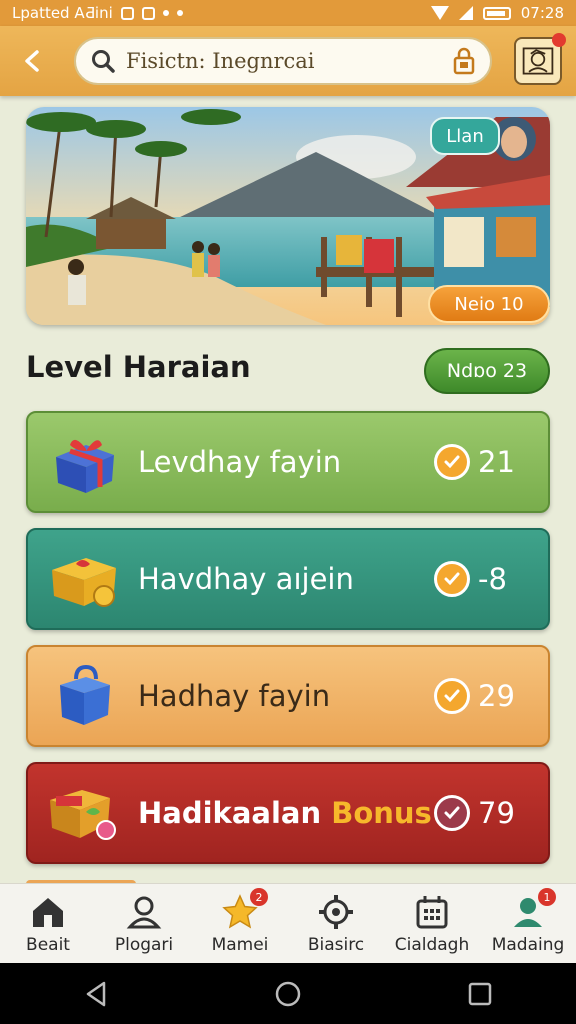 The height and width of the screenshot is (1024, 576). I want to click on hero-badge: Neio 10, so click(489, 304).